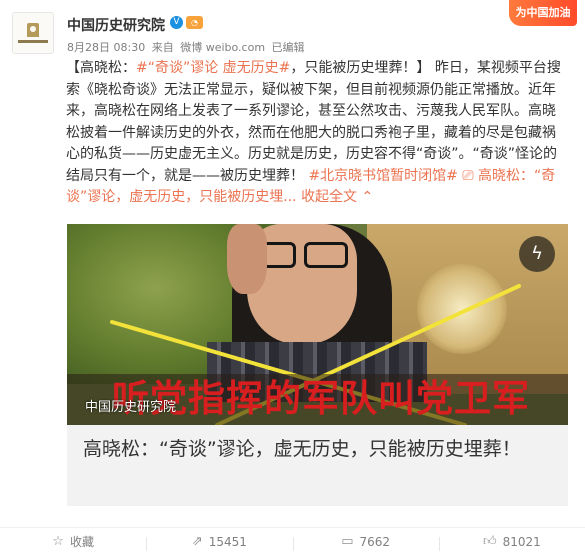 The image size is (585, 555). I want to click on post-meta: 8月28日 08:30 来自 微博 weibo.com 已编辑, so click(187, 47).